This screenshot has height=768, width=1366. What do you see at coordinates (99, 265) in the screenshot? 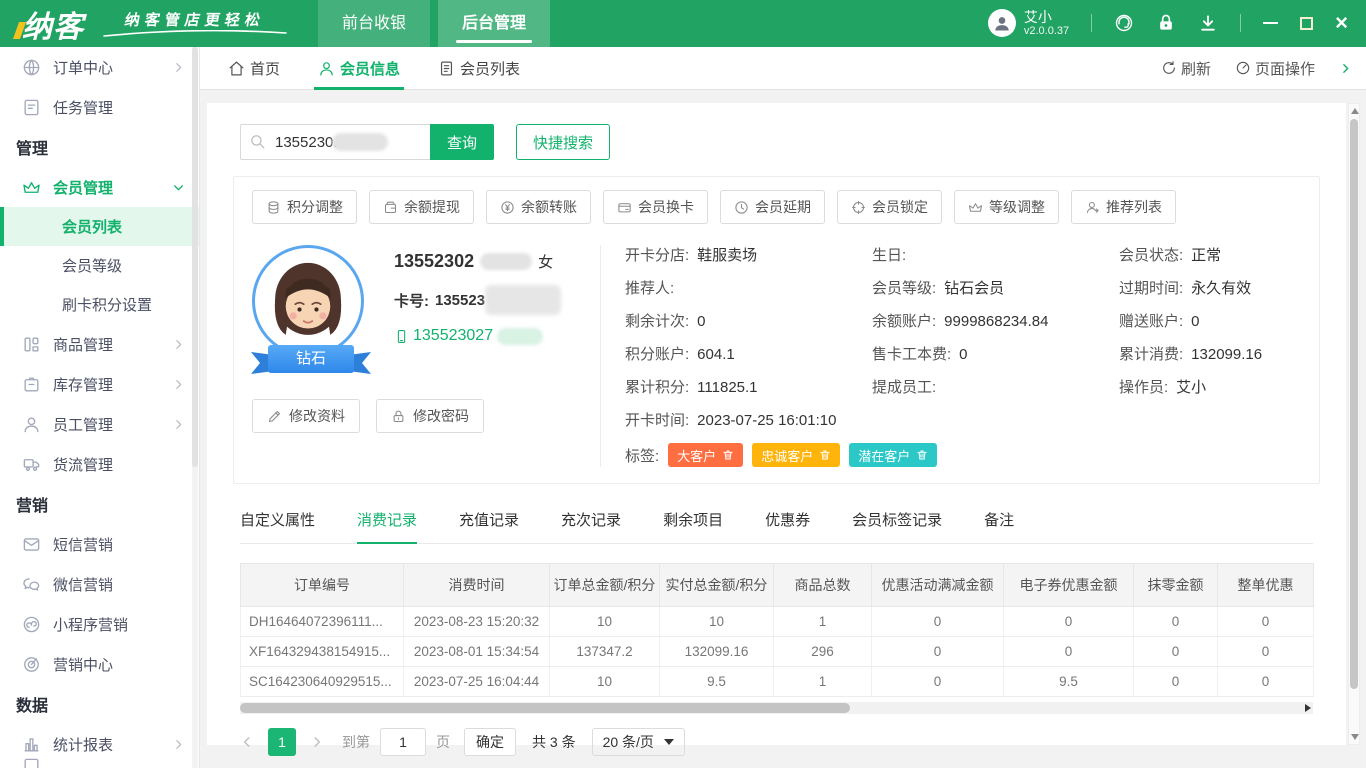
I see `sidebar-item-member-level: 会员等级` at bounding box center [99, 265].